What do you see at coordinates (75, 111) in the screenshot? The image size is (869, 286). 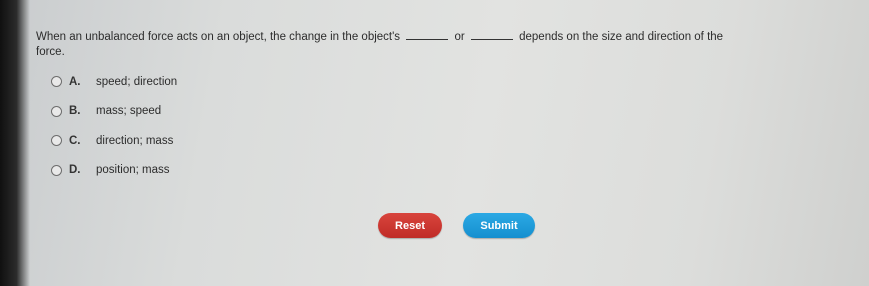 I see `option-letter: B.` at bounding box center [75, 111].